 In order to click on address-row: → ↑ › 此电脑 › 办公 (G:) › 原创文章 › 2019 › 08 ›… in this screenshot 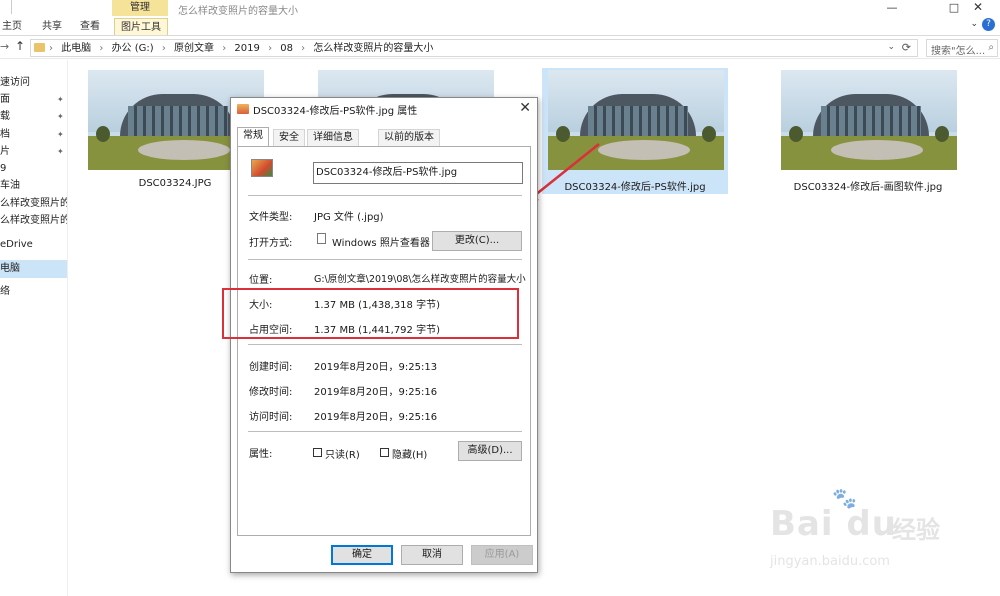, I will do `click(500, 48)`.